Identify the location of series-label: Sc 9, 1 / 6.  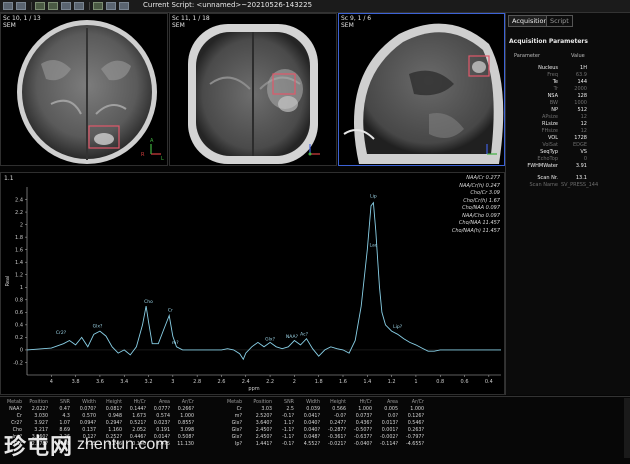
(356, 18).